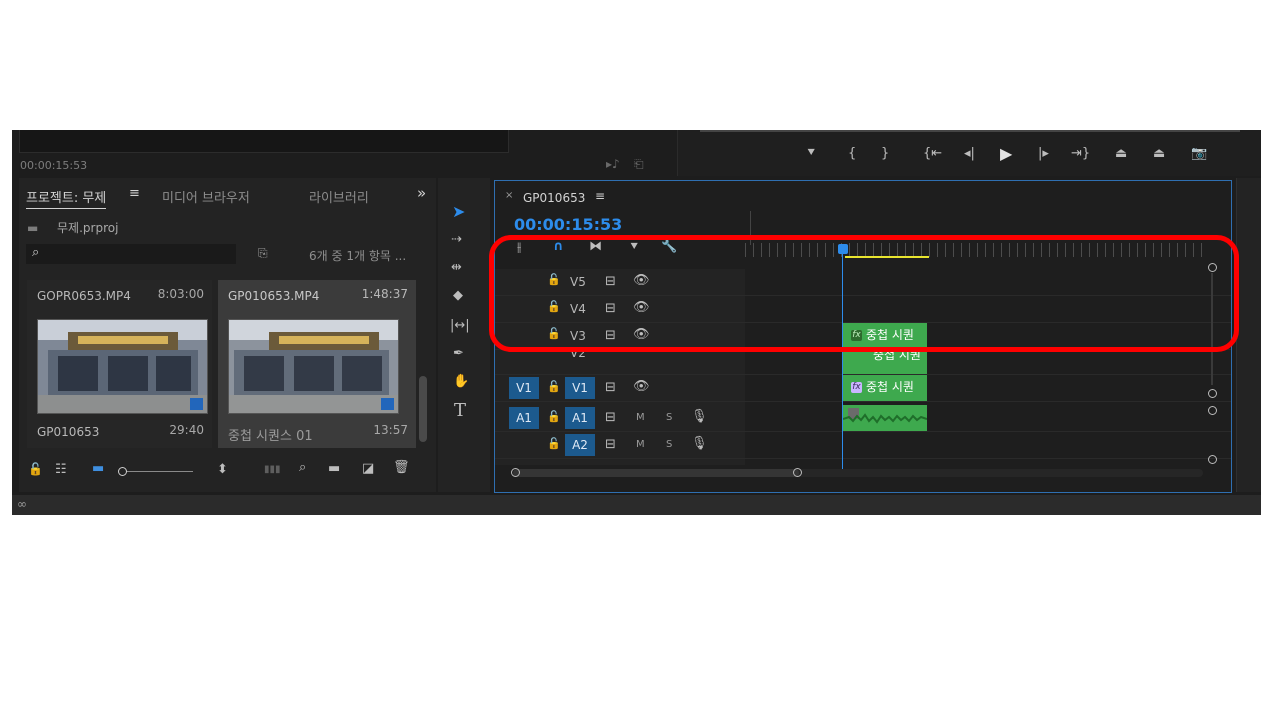 This screenshot has width=1280, height=720. I want to click on list-item: GP010653.MP4 1:48:37 중첩 시퀀스 01 13:57, so click(317, 364).